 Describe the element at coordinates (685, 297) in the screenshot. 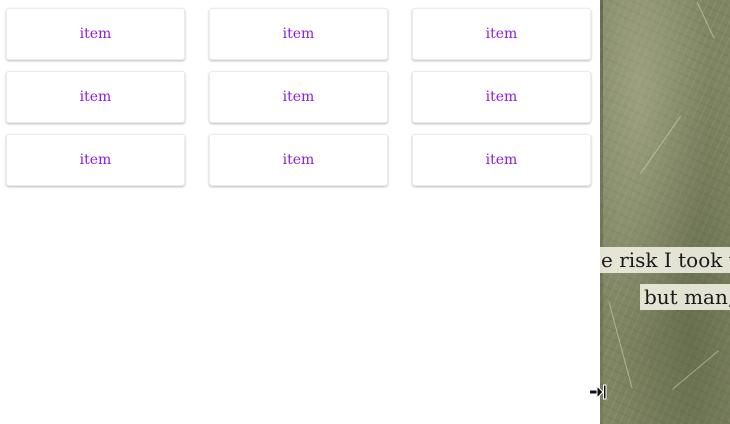

I see `quote-text-line: but man,` at that location.